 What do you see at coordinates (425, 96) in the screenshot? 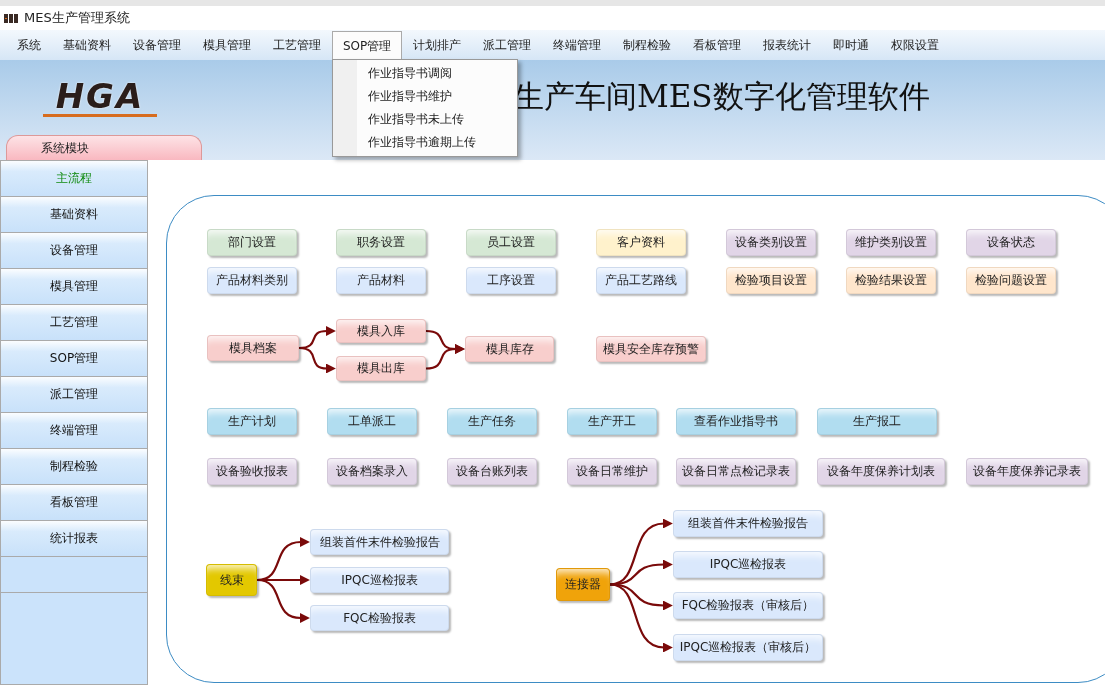
I see `dropdown-item: 作业指导书维护` at bounding box center [425, 96].